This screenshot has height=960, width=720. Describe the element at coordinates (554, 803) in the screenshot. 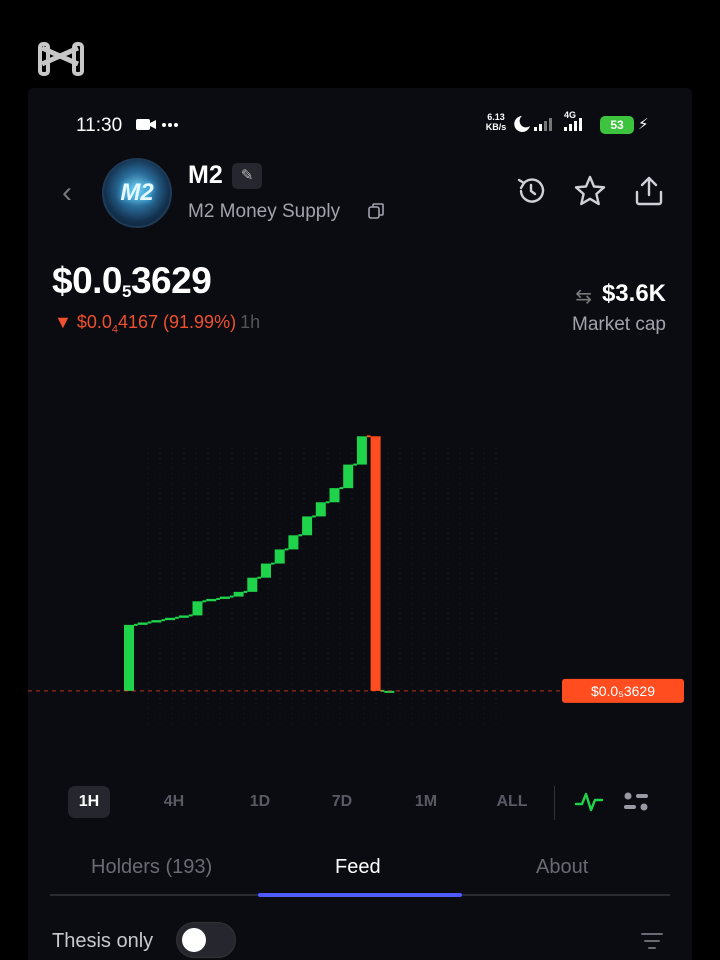

I see `divider` at that location.